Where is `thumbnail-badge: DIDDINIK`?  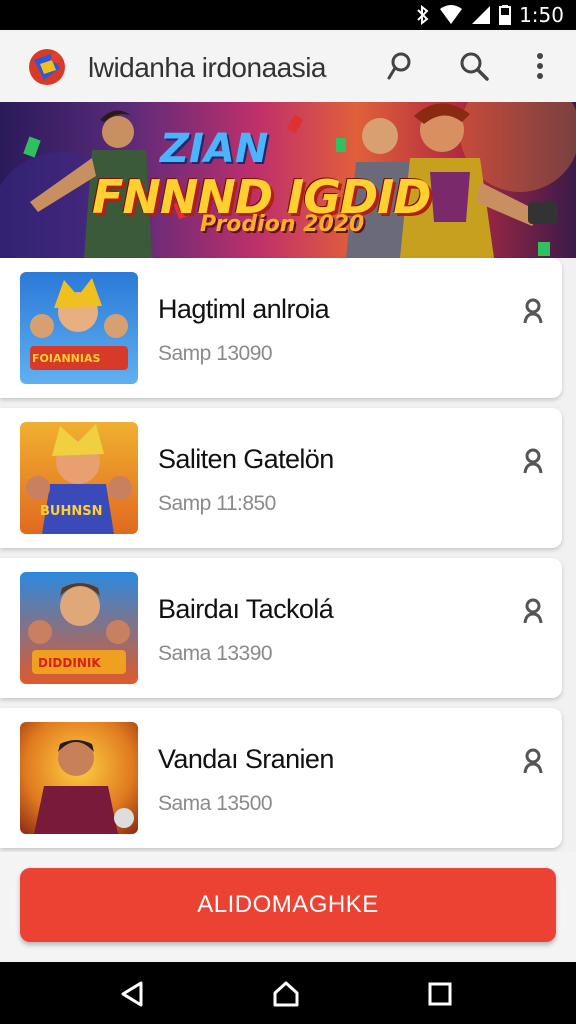 thumbnail-badge: DIDDINIK is located at coordinates (69, 663).